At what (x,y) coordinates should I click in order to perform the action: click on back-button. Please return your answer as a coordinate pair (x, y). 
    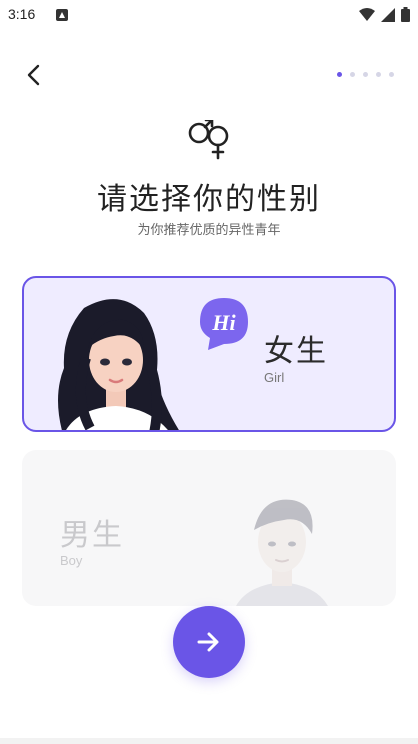
    Looking at the image, I should click on (33, 75).